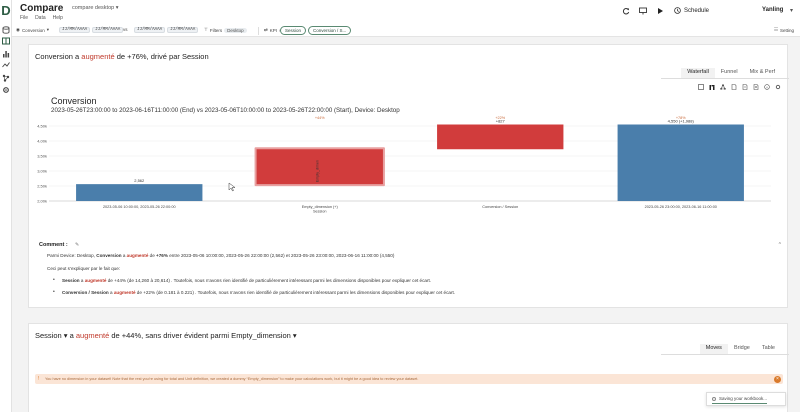 The image size is (800, 412). I want to click on chart-title: Conversion, so click(74, 101).